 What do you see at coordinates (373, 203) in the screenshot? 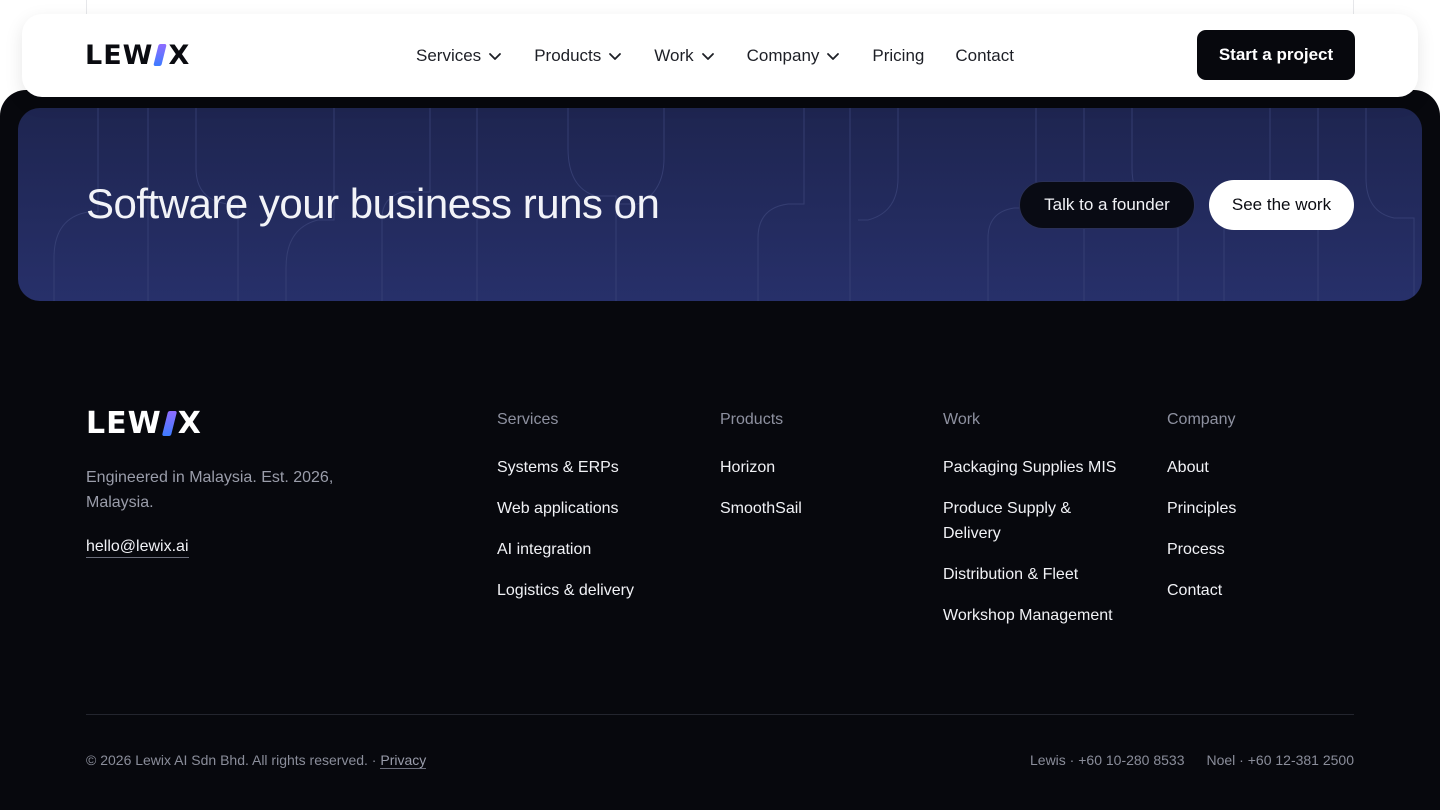
I see `banner-title: Software your business runs on` at bounding box center [373, 203].